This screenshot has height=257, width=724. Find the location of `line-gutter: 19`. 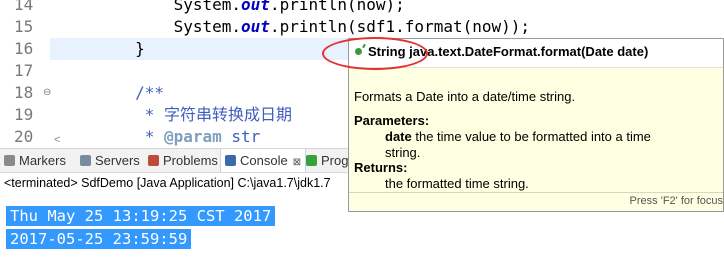

line-gutter: 19 is located at coordinates (25, 115).